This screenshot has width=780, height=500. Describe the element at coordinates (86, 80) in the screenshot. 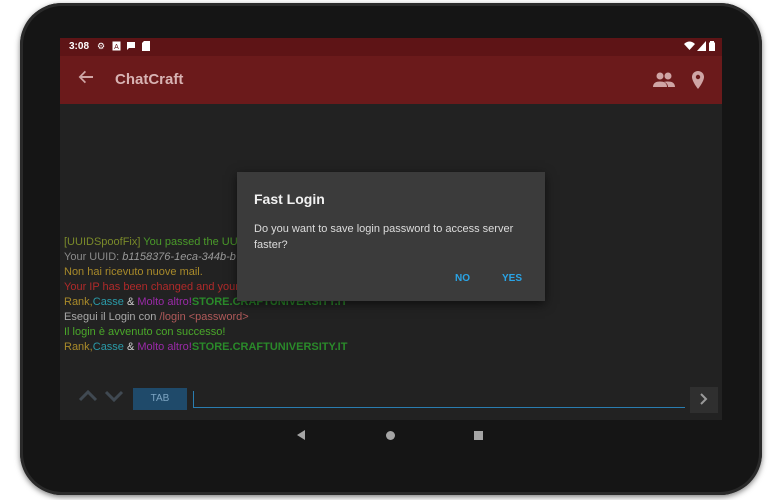

I see `back-arrow-icon` at that location.